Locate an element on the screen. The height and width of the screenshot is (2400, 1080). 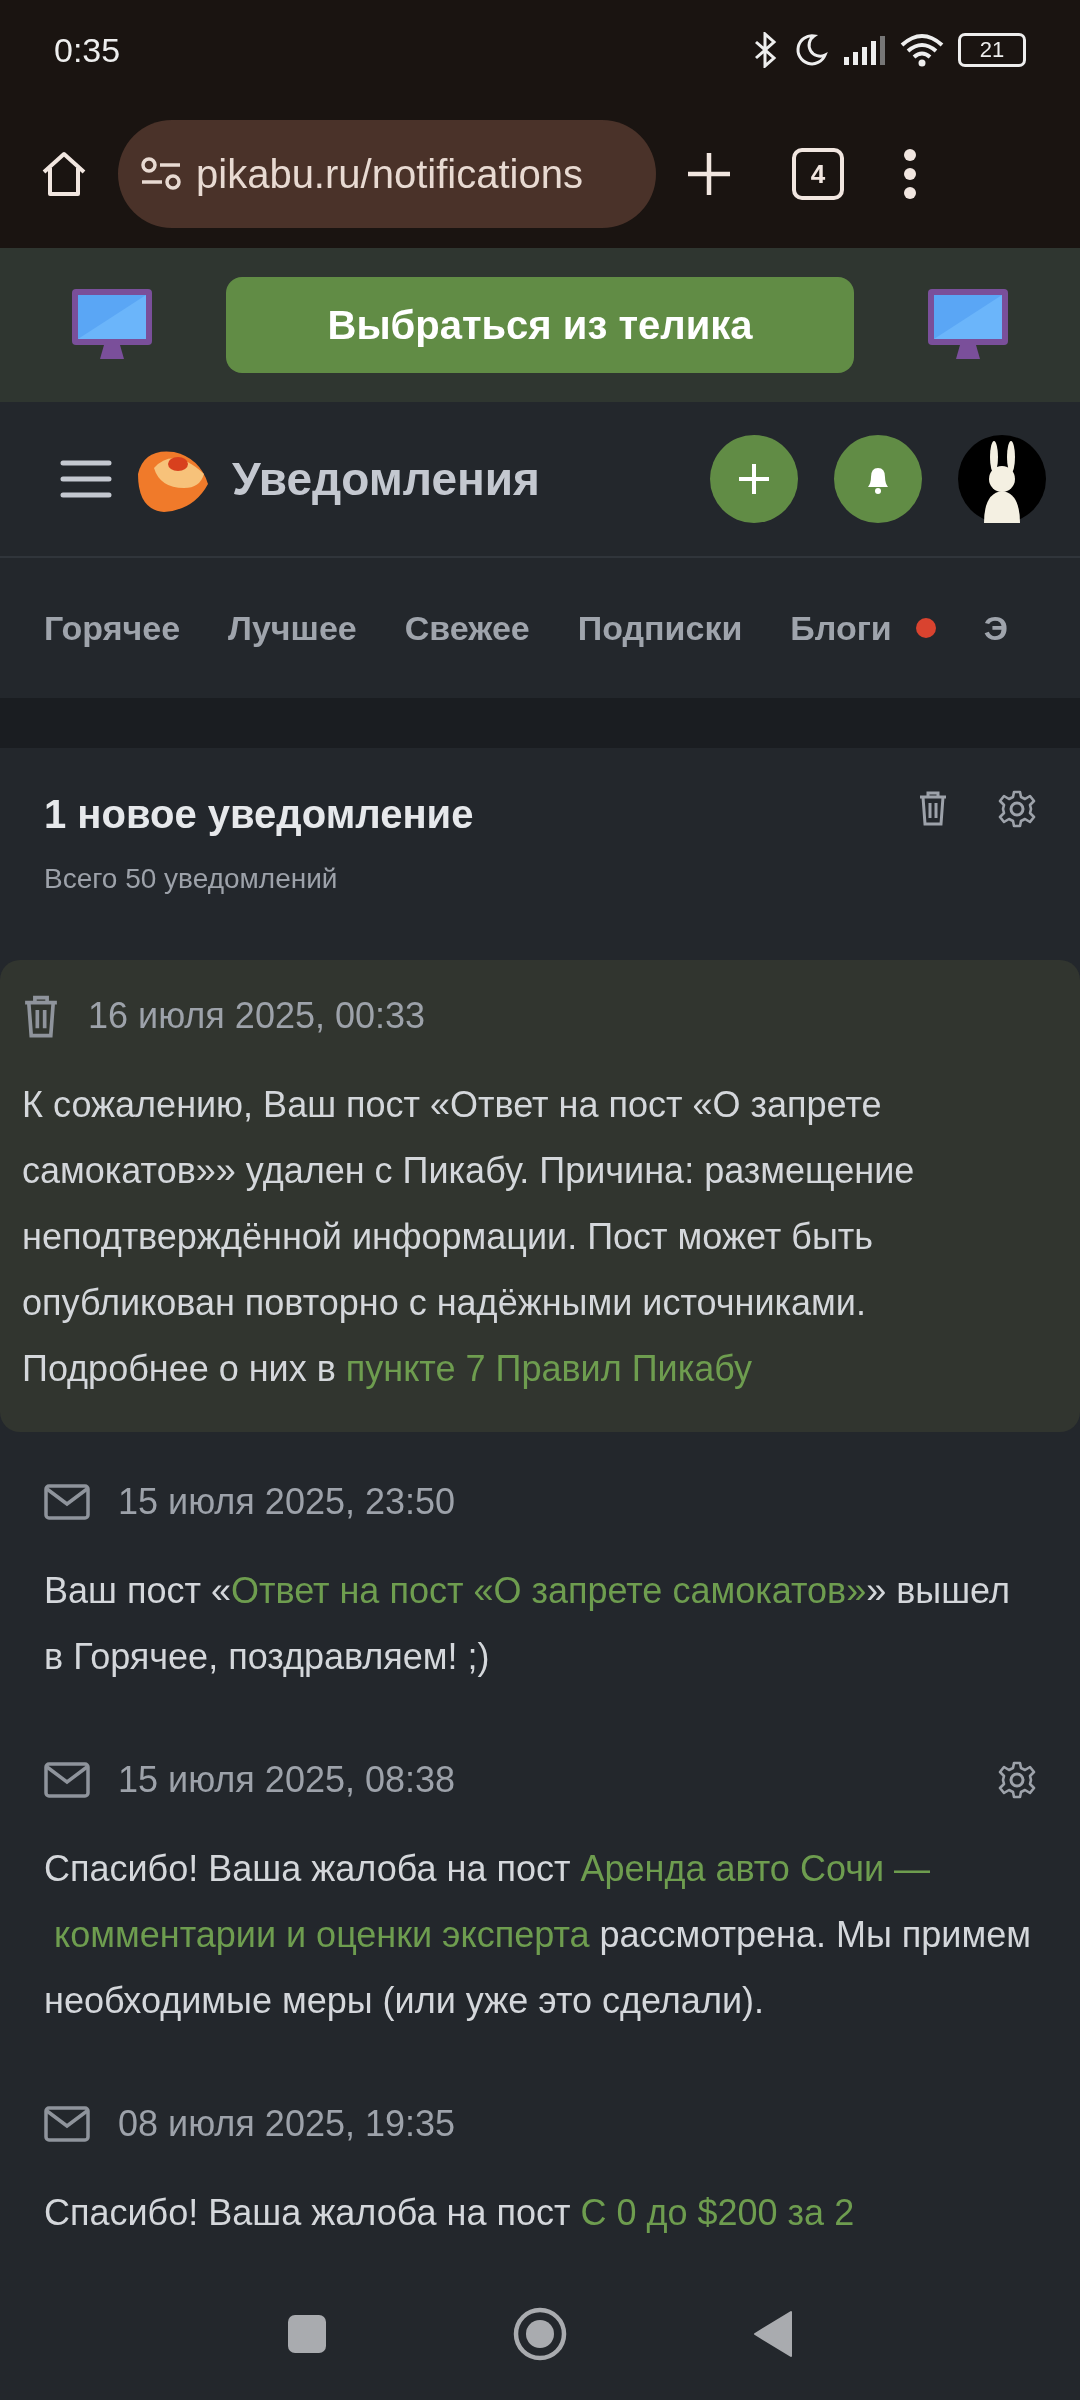
category-tab: Э is located at coordinates (995, 628).